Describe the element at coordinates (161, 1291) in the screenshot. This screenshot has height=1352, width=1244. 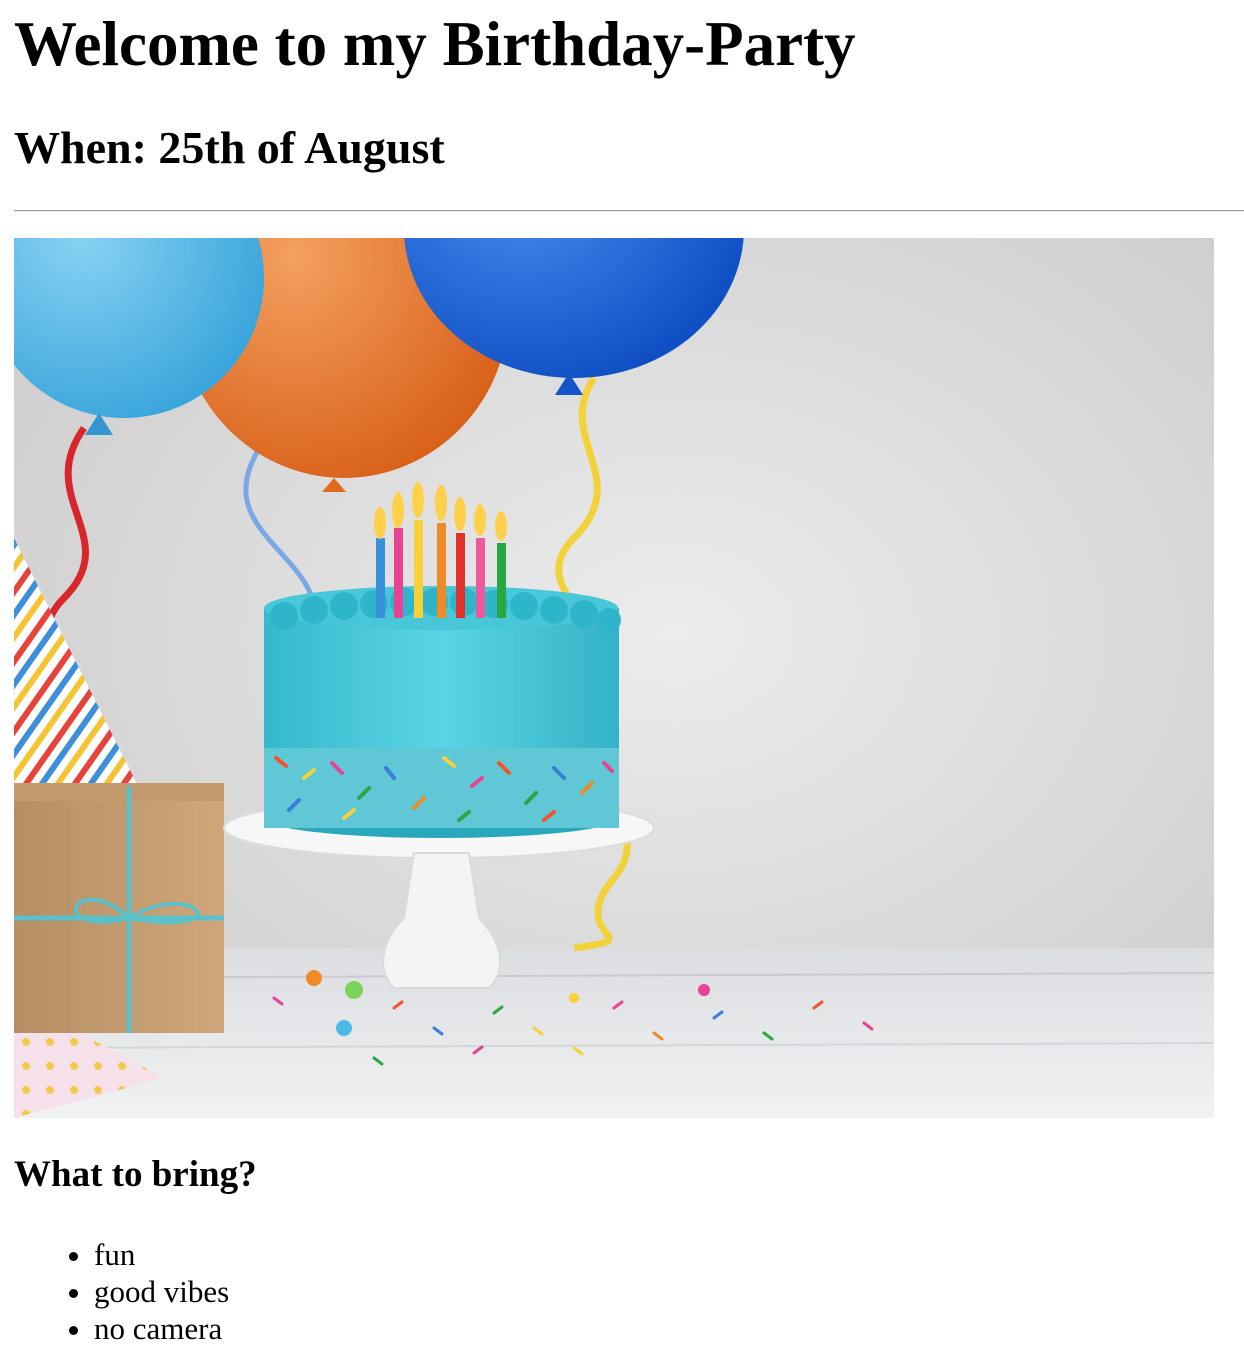
I see `list-item: good vibes` at that location.